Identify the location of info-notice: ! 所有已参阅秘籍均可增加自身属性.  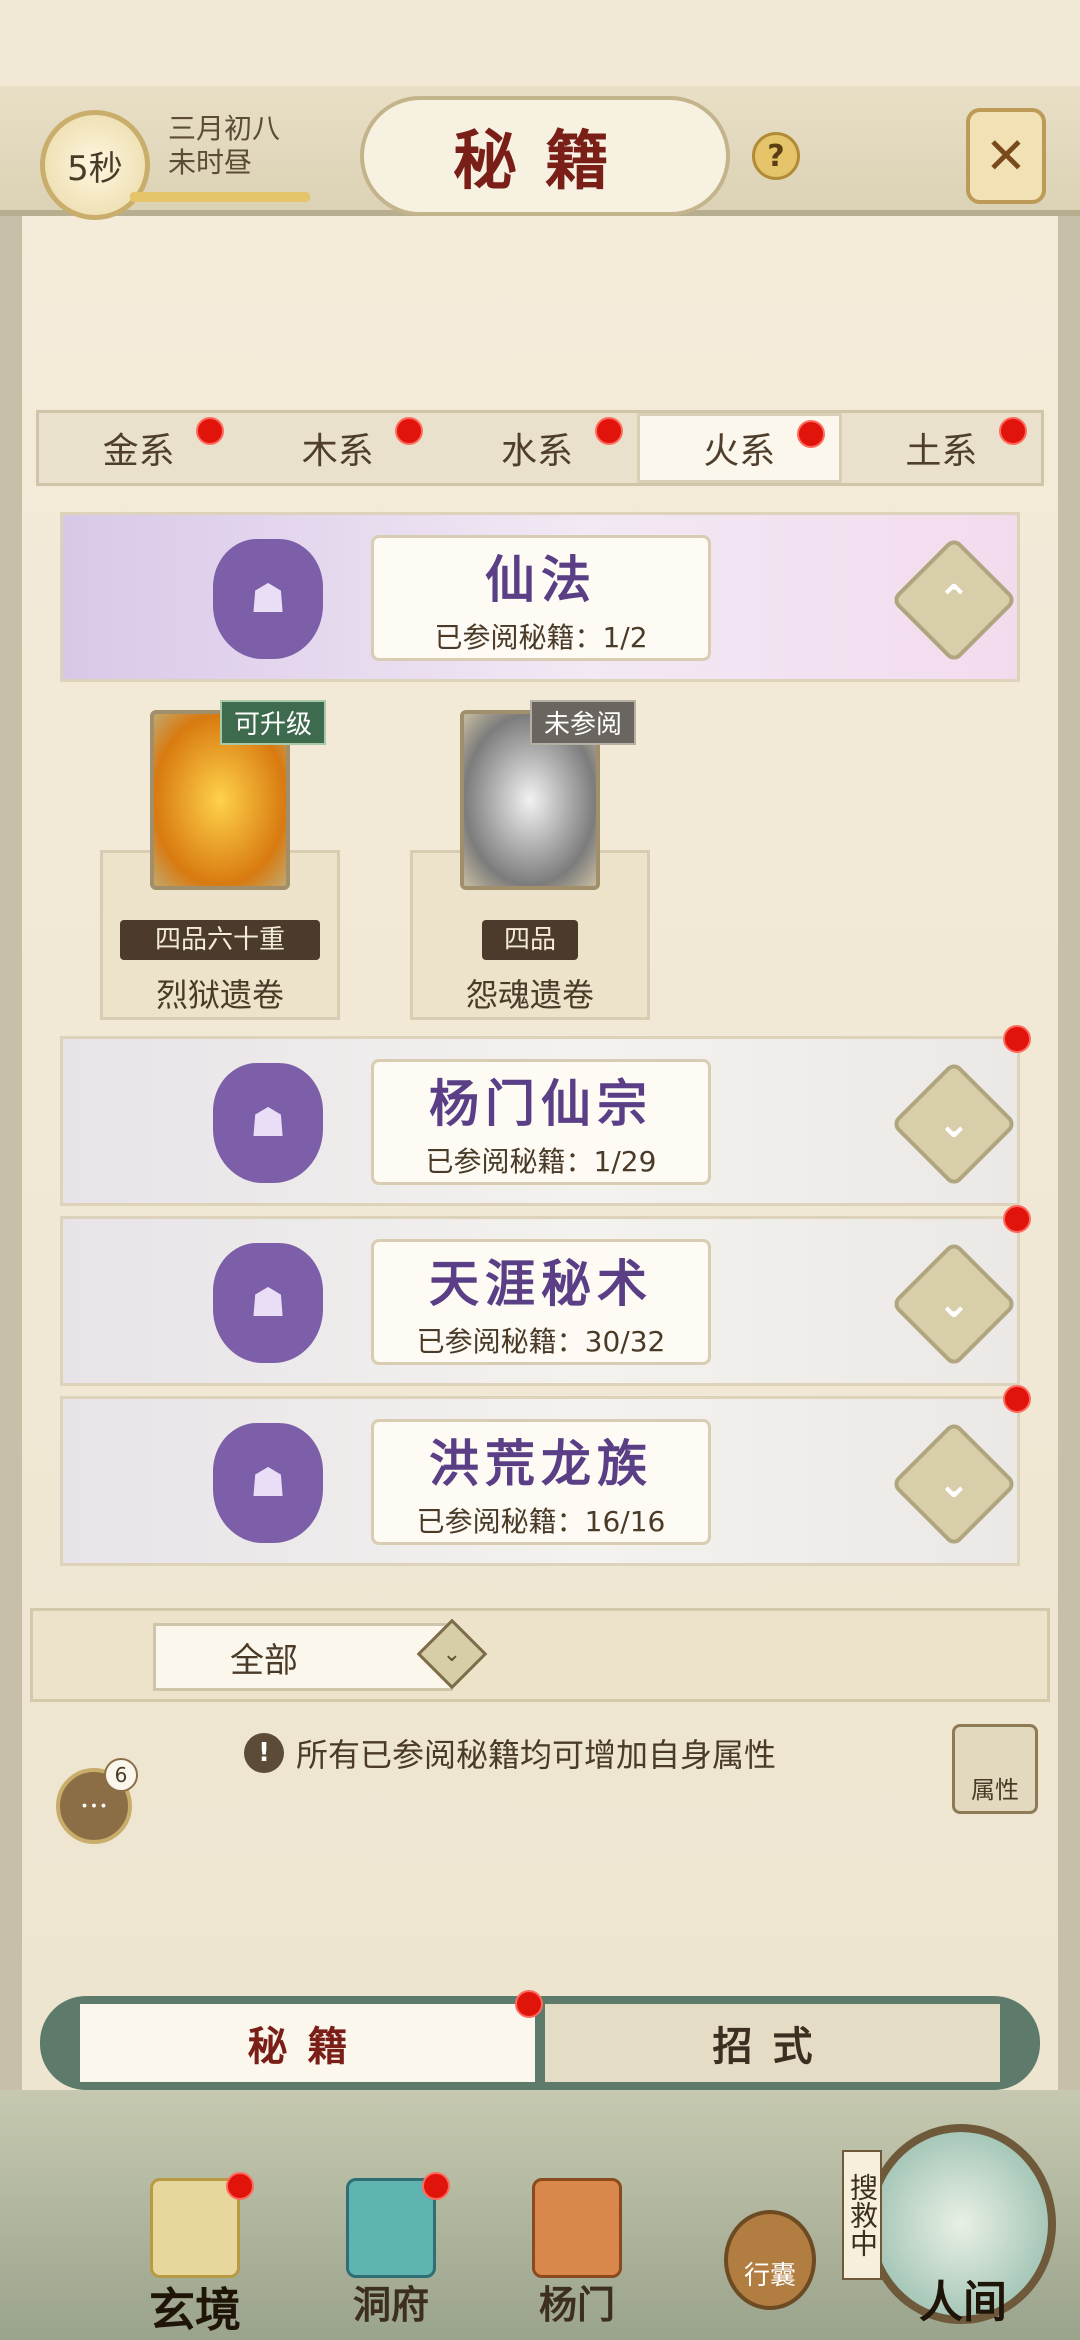
(510, 1753).